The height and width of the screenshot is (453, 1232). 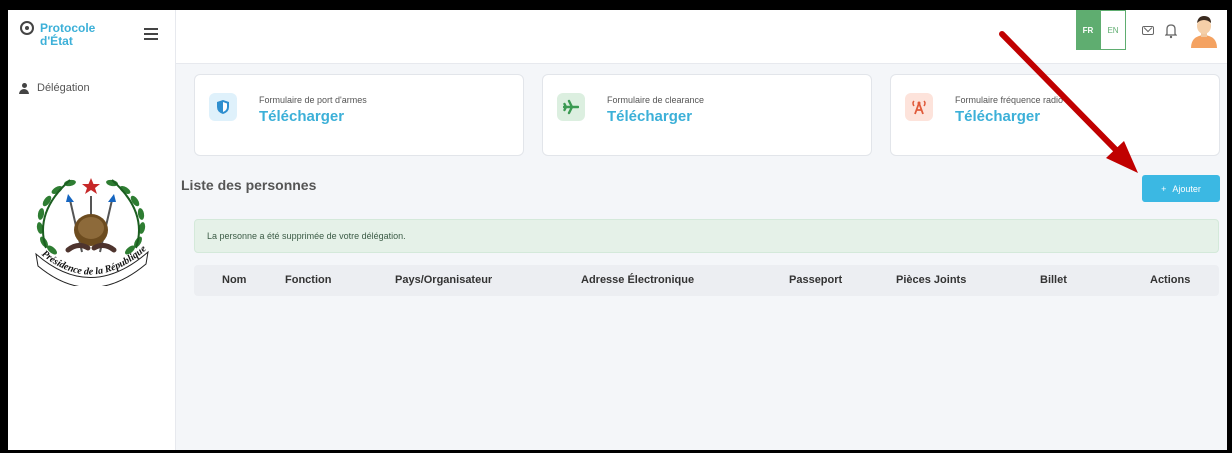 I want to click on column-header-nom: Nom, so click(x=234, y=280).